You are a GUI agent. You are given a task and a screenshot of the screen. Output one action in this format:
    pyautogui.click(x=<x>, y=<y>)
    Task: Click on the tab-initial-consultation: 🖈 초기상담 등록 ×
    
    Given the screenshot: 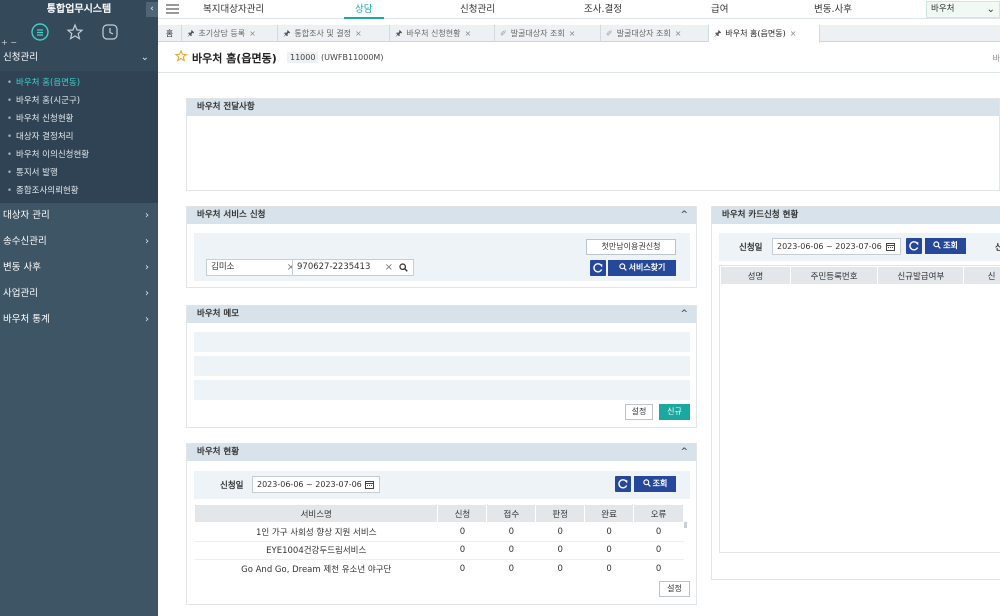 What is the action you would take?
    pyautogui.click(x=230, y=33)
    